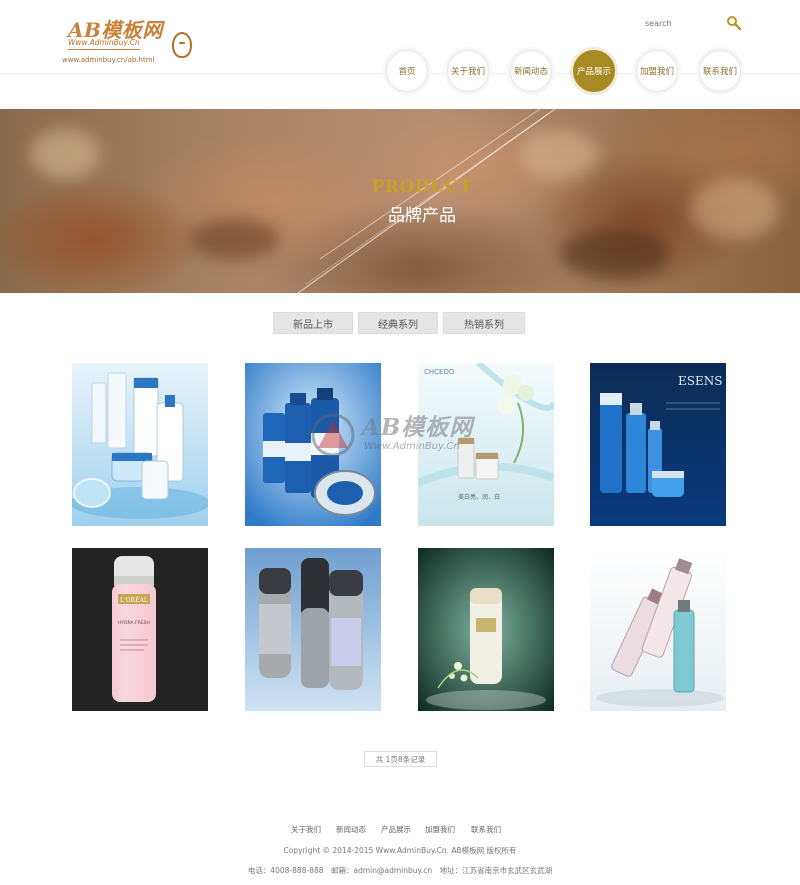  What do you see at coordinates (351, 829) in the screenshot?
I see `footer-link-news: 新闻动态` at bounding box center [351, 829].